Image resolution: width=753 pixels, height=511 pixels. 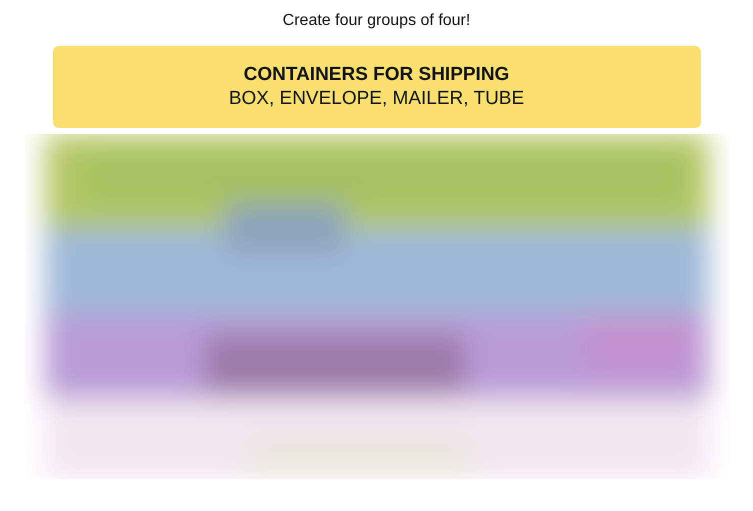 What do you see at coordinates (376, 99) in the screenshot?
I see `group-members: BOX, ENVELOPE, MAILER, TUBE` at bounding box center [376, 99].